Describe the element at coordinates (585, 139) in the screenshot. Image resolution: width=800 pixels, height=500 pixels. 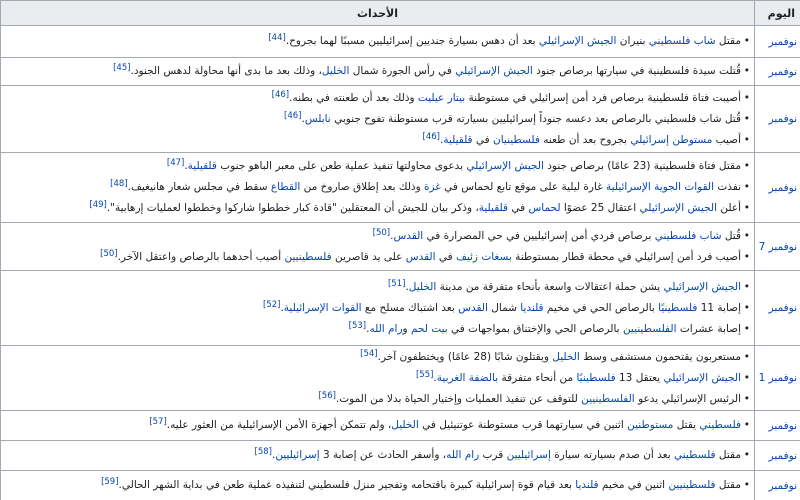
I see `event-text: بجروح بعد أن طعنه` at that location.